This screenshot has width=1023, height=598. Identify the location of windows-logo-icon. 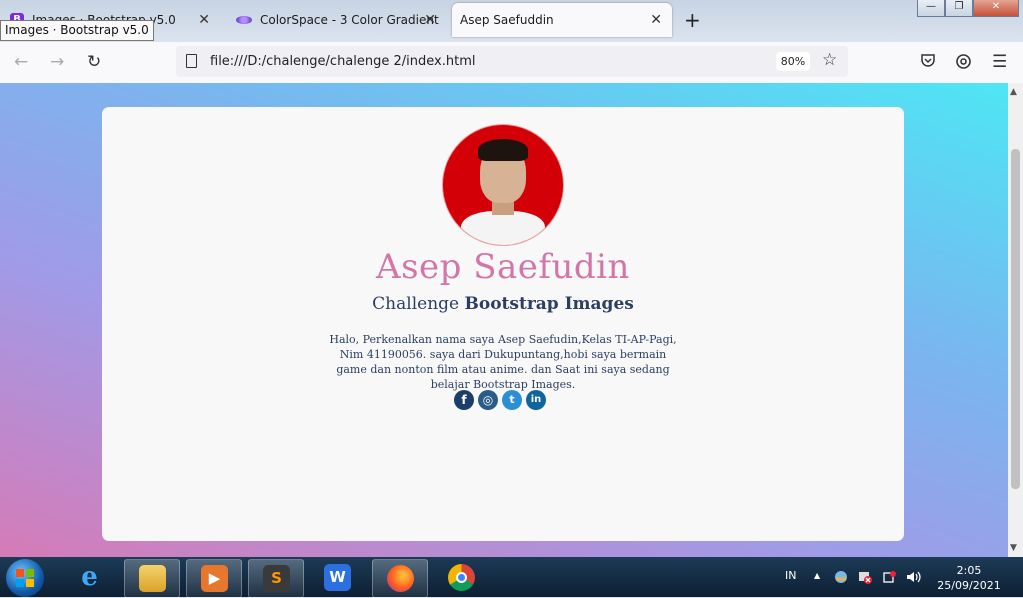
(25, 578).